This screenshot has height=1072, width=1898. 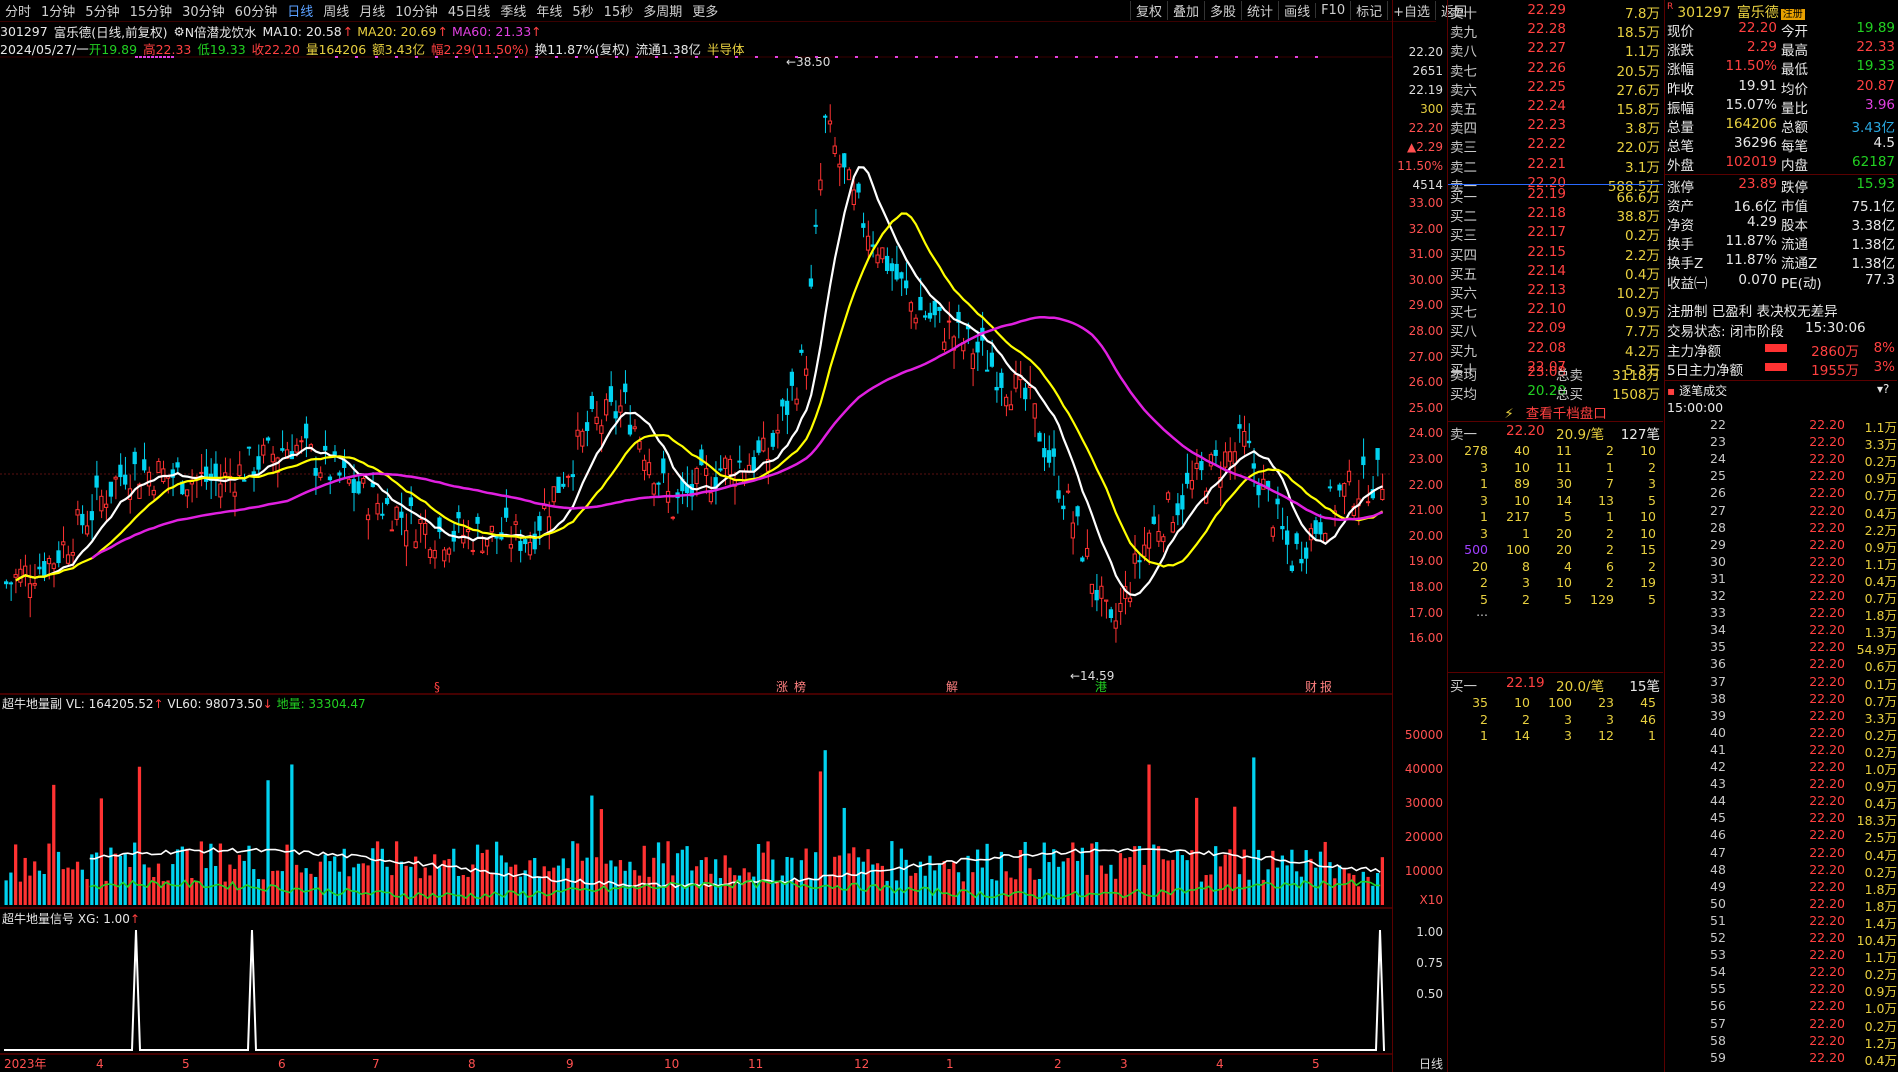 I want to click on ticks-title: ▪ 逐笔成交, so click(x=1697, y=390).